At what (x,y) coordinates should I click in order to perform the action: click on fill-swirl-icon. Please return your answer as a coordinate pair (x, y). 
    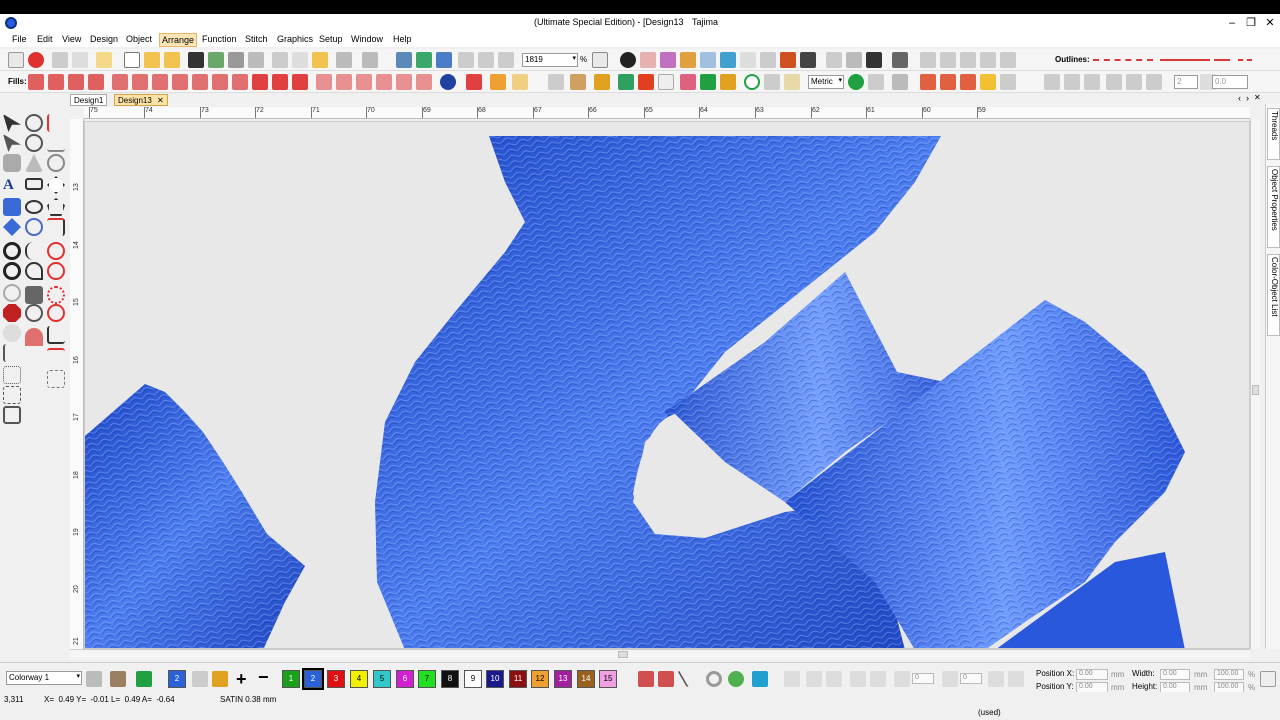
    Looking at the image, I should click on (856, 82).